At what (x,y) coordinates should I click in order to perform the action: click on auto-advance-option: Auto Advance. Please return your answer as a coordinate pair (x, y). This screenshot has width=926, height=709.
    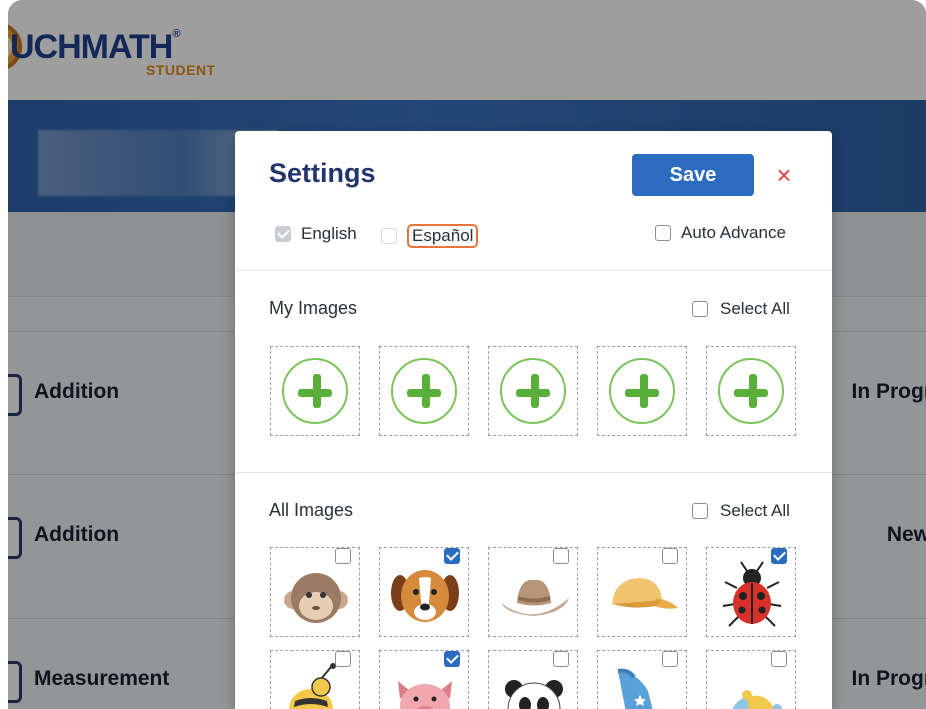
    Looking at the image, I should click on (720, 233).